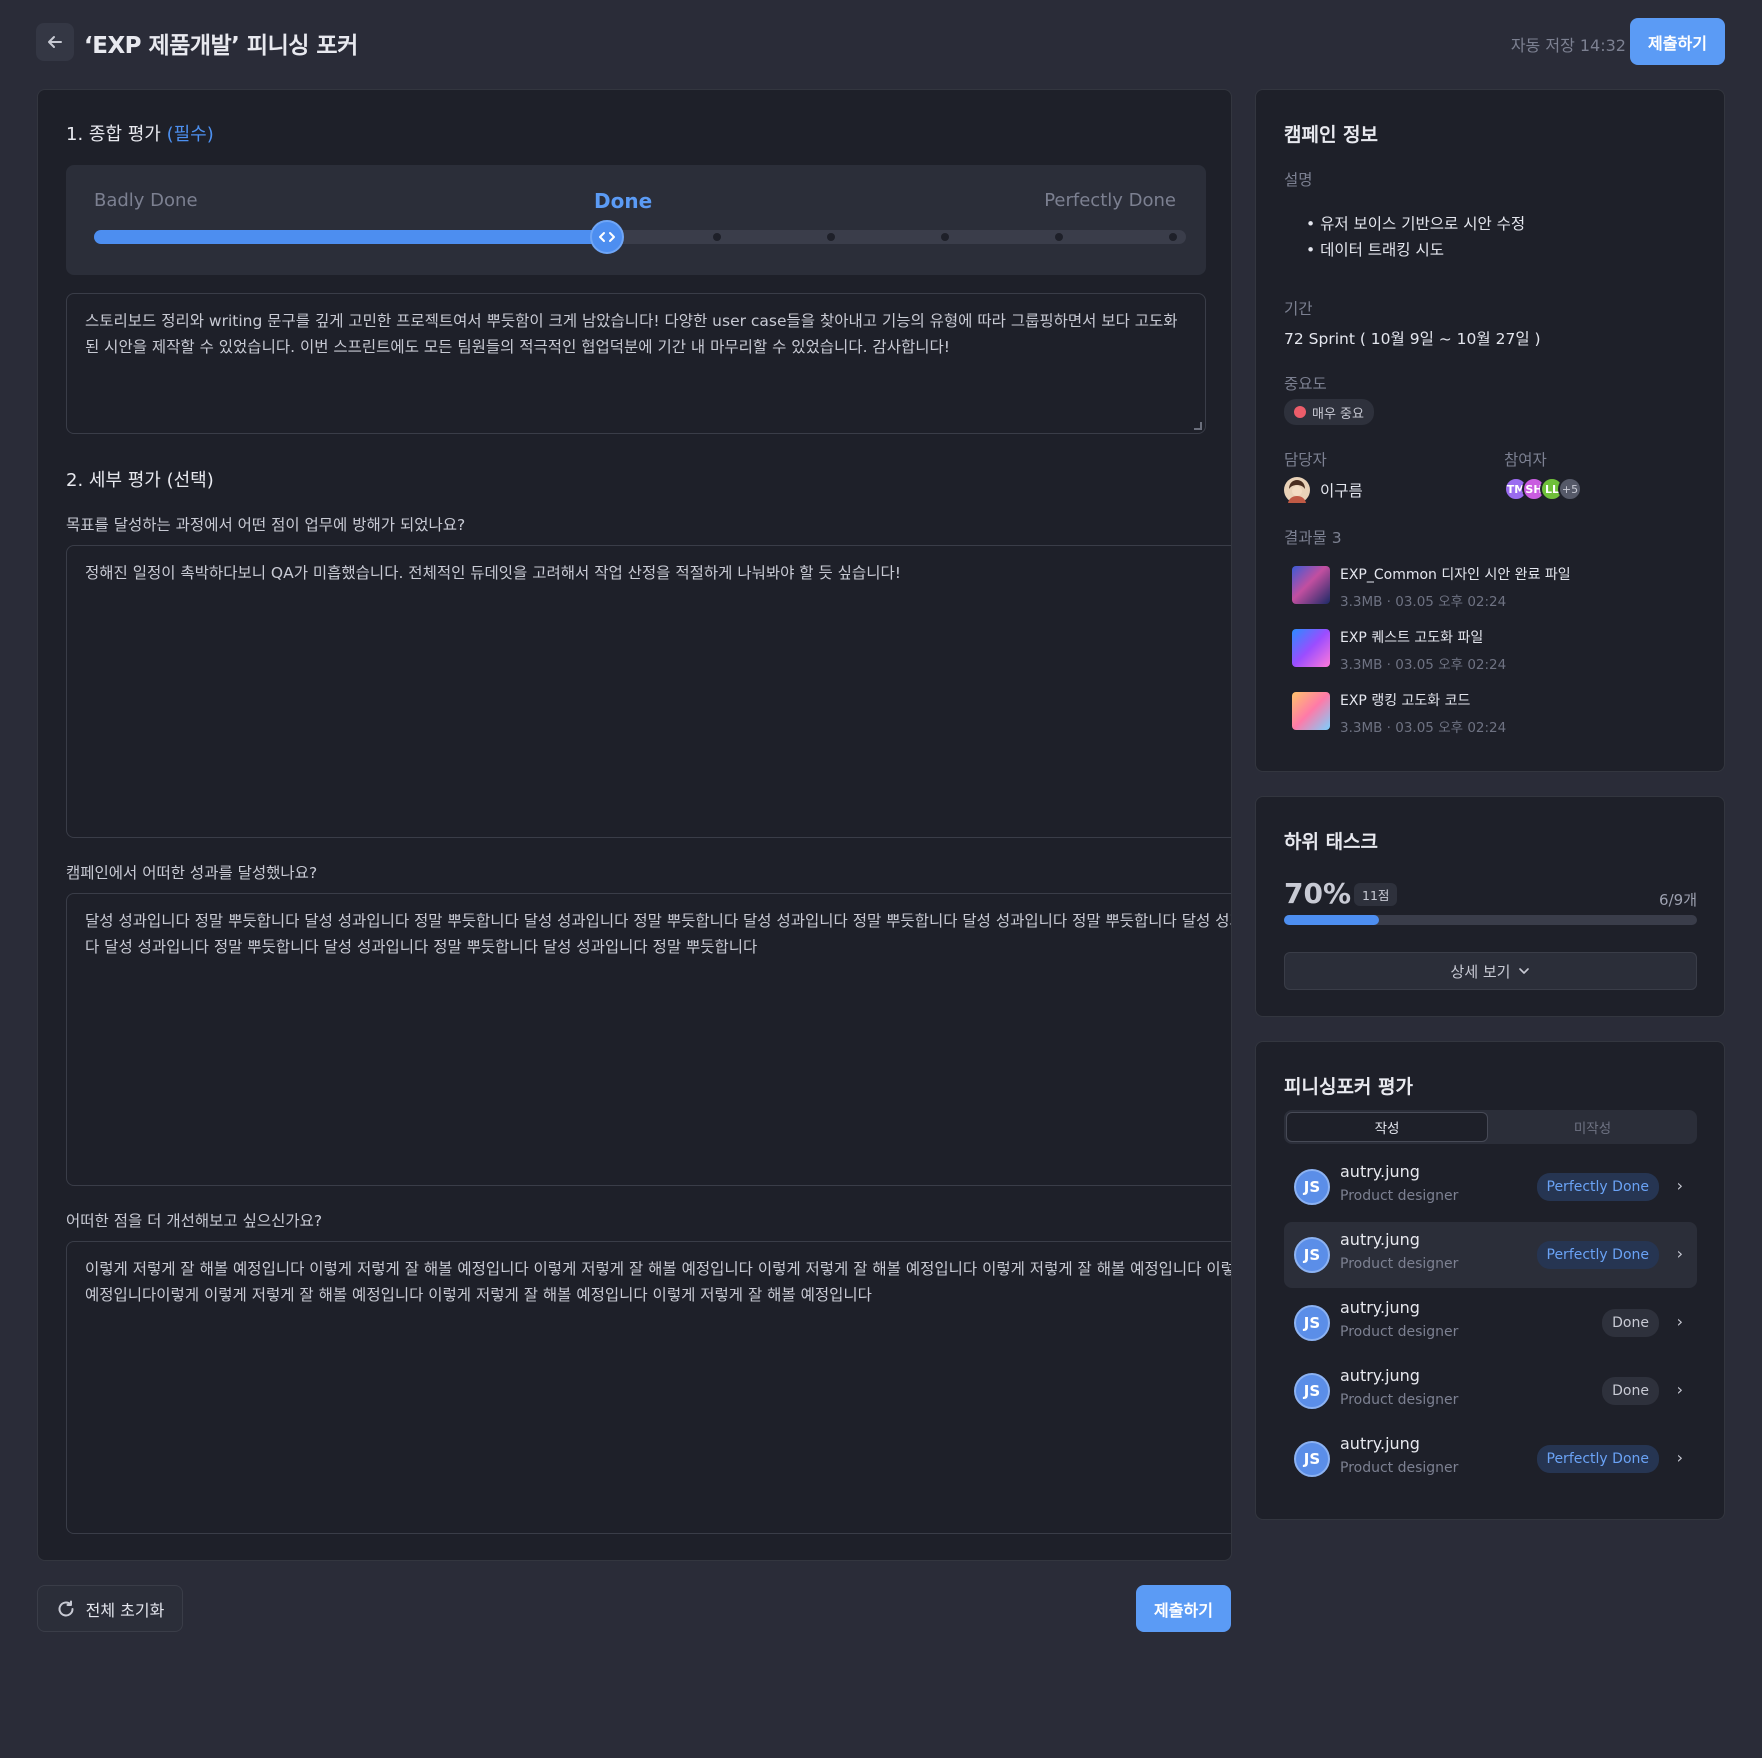 The height and width of the screenshot is (1758, 1762). I want to click on submit-button-bottom: 제출하기, so click(1183, 1608).